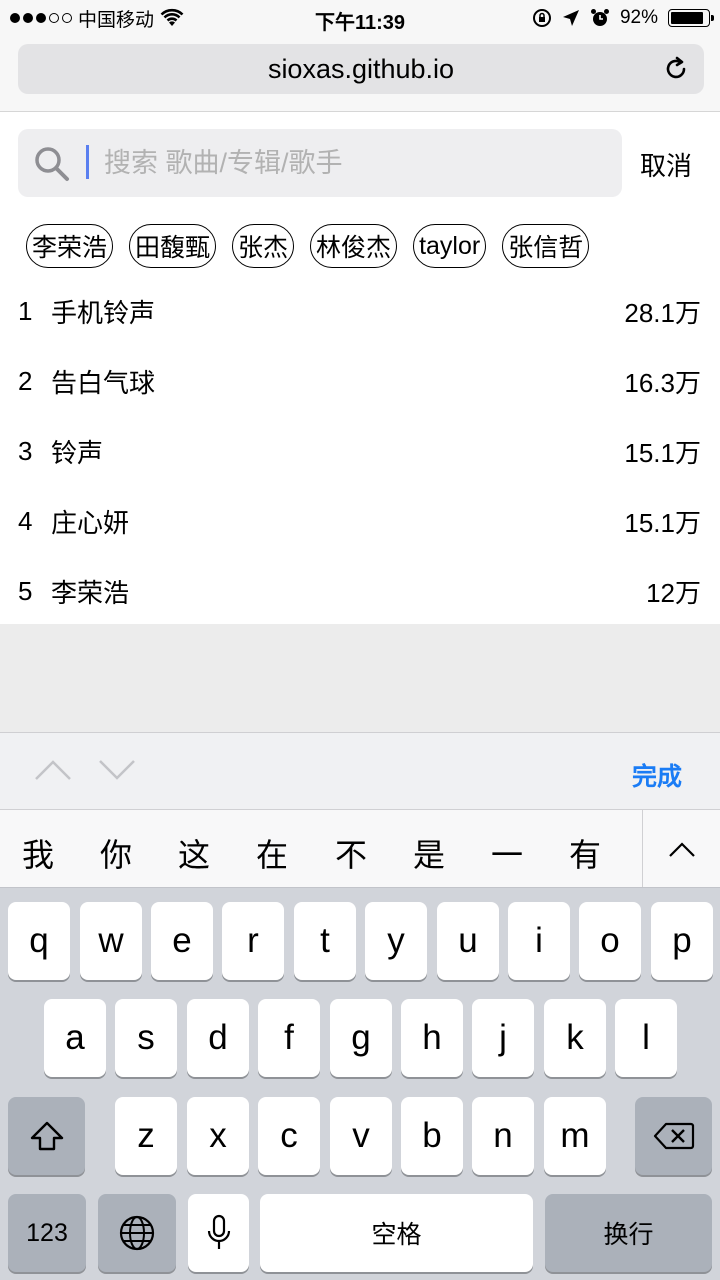  Describe the element at coordinates (75, 1038) in the screenshot. I see `key-a: a` at that location.